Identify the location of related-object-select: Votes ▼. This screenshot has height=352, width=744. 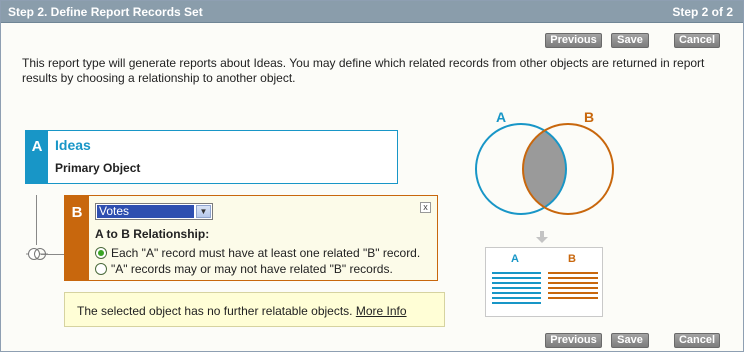
(154, 211).